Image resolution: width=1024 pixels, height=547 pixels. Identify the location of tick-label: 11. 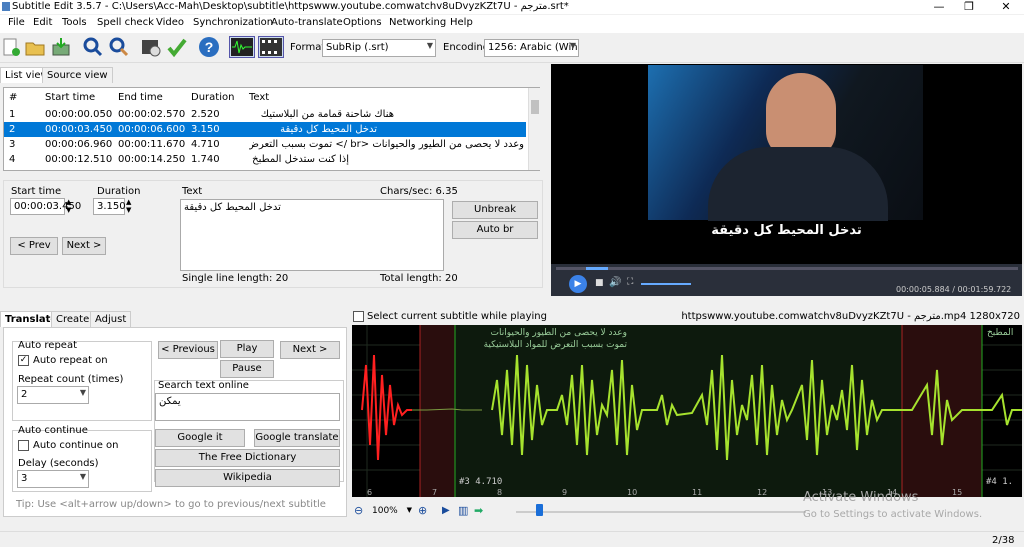
(697, 492).